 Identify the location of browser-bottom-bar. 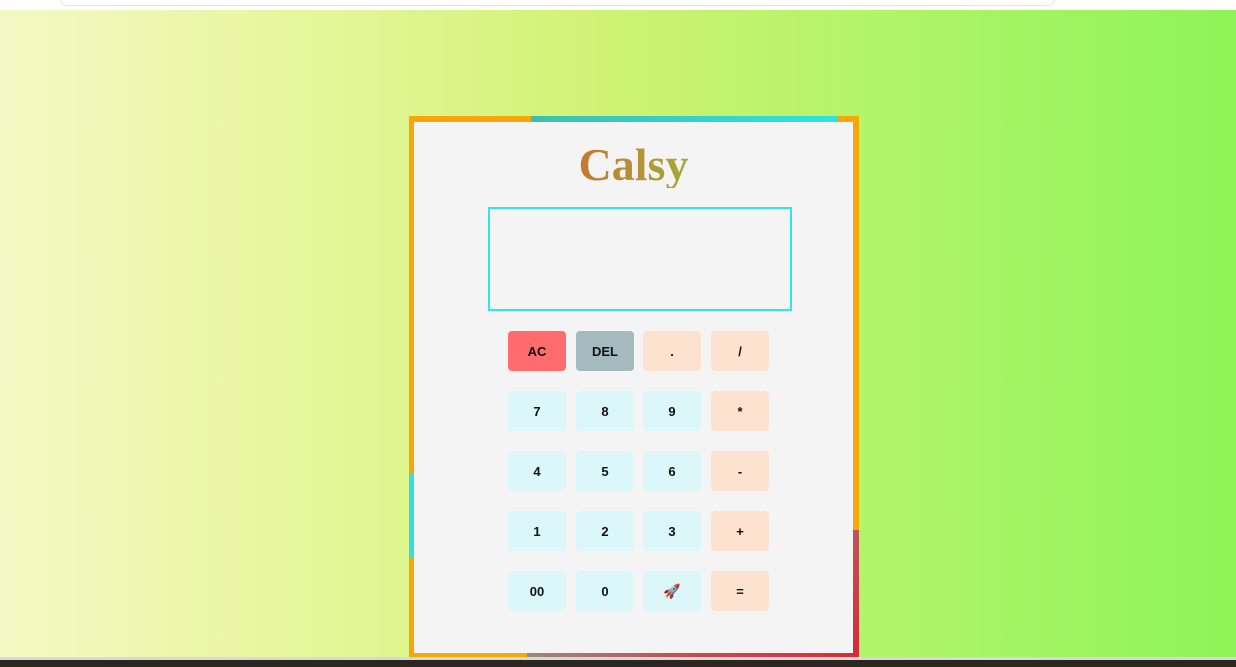
(618, 662).